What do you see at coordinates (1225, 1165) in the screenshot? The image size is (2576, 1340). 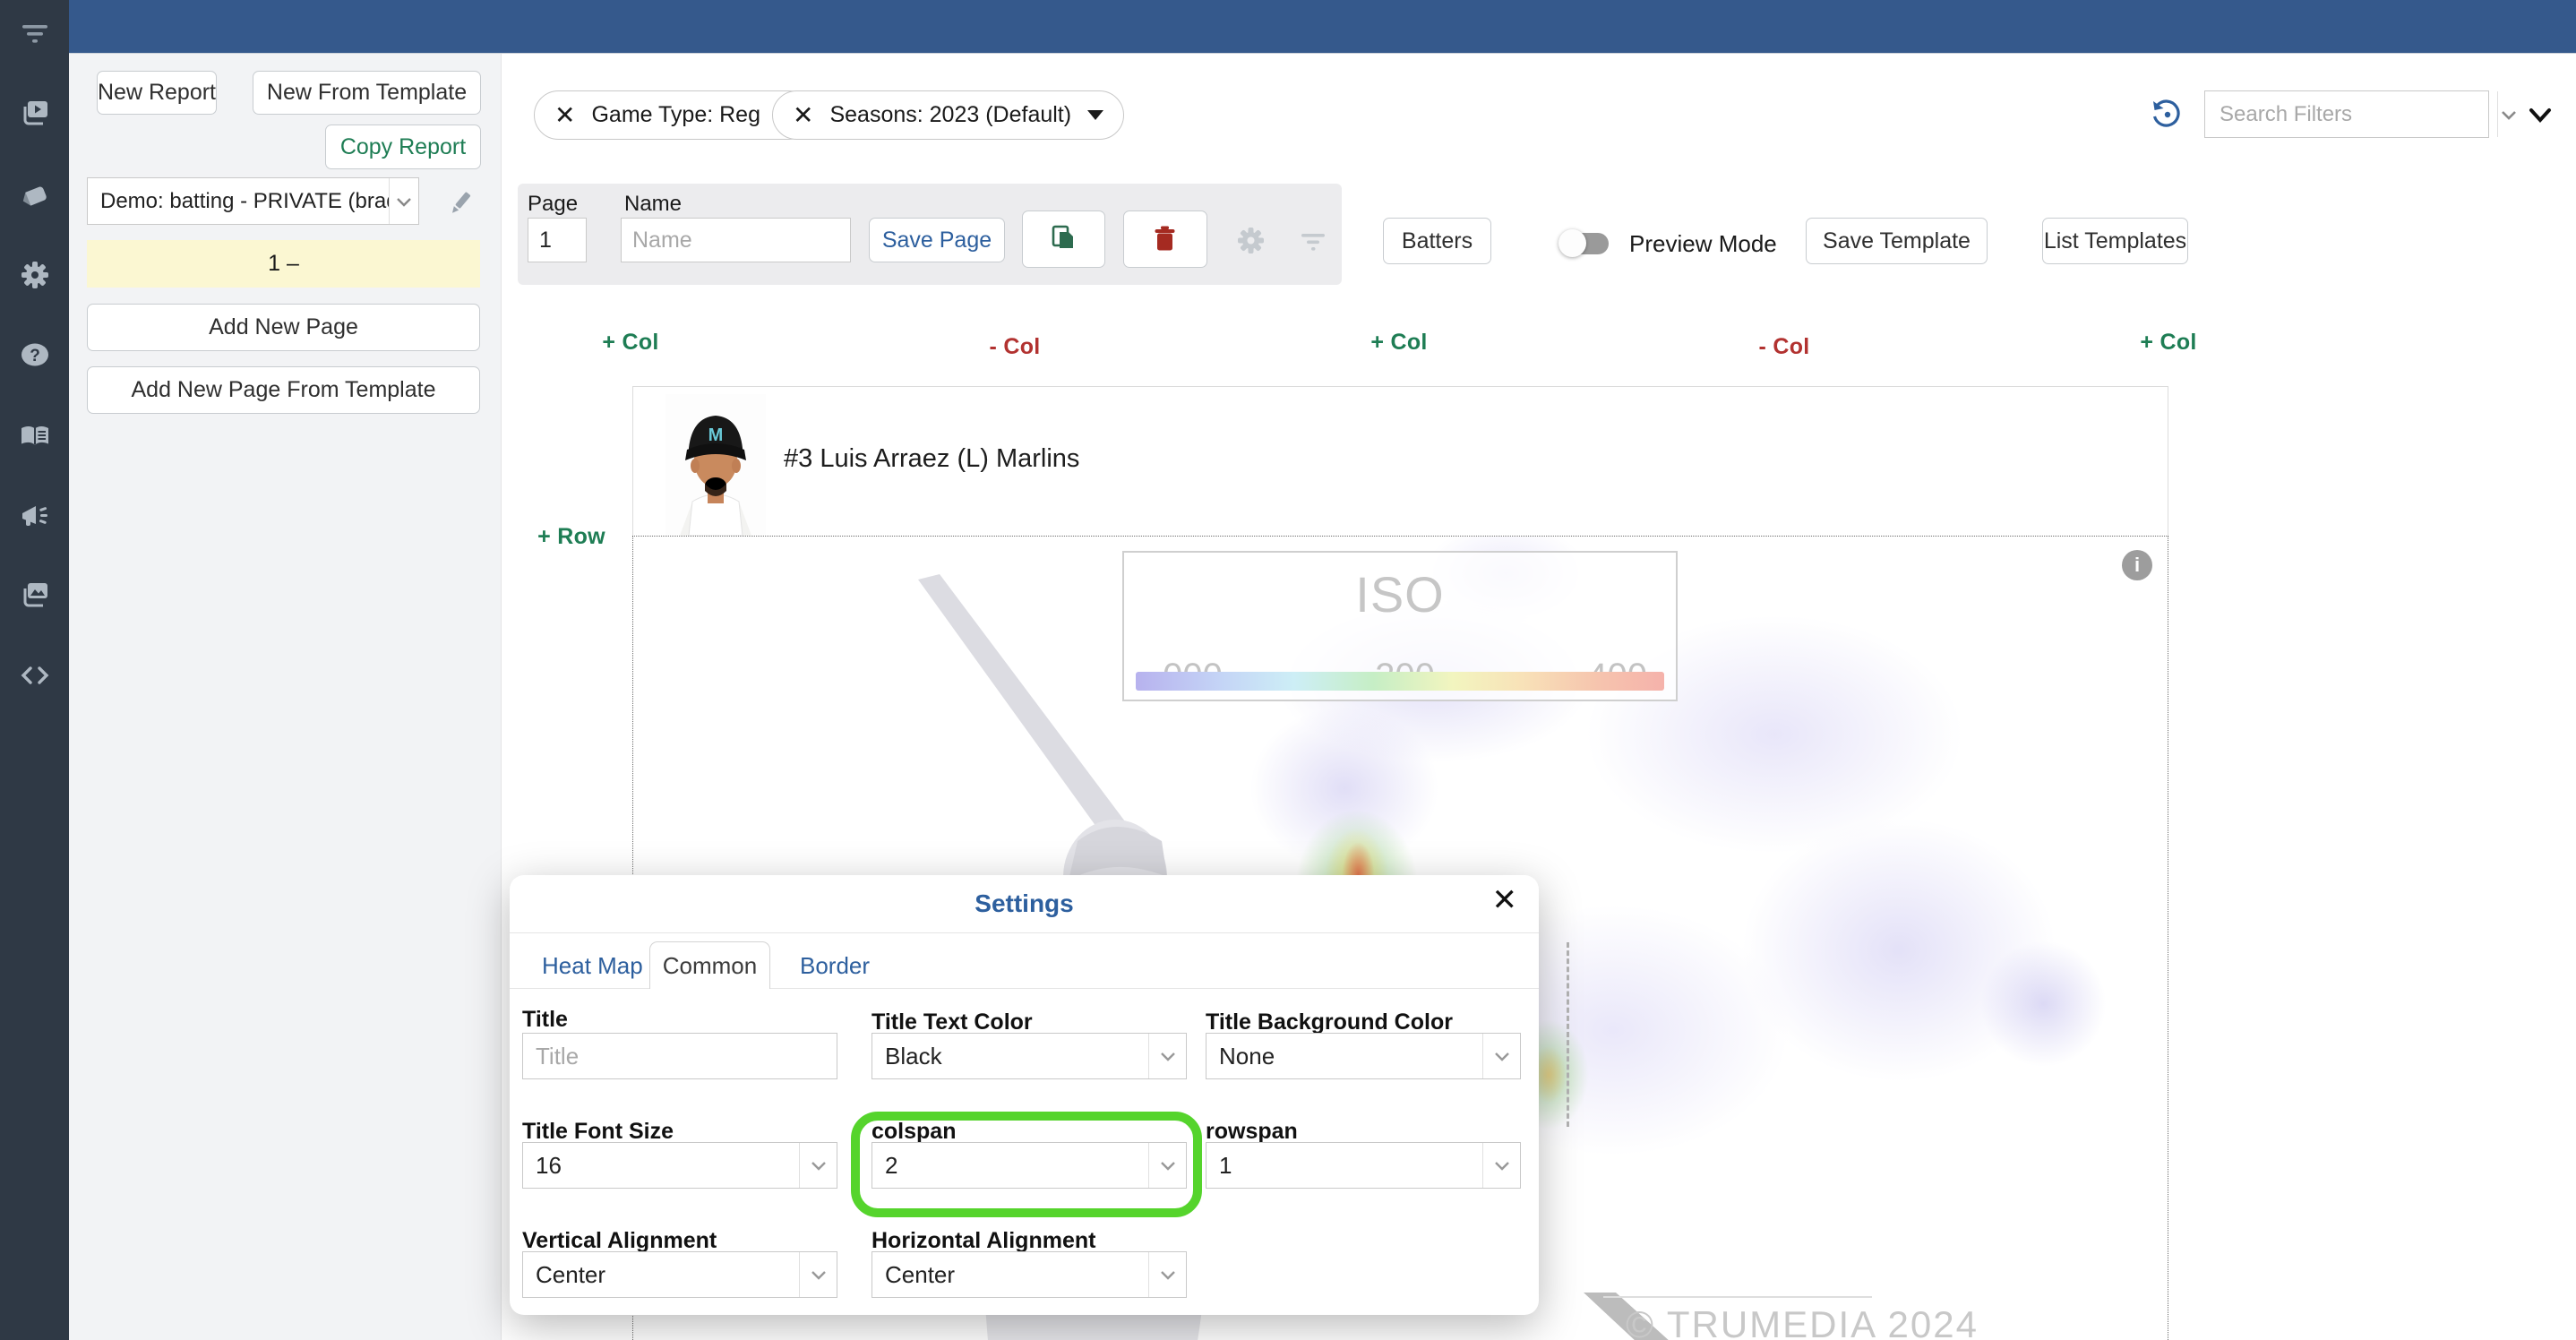 I see `rowspan-value: 1` at bounding box center [1225, 1165].